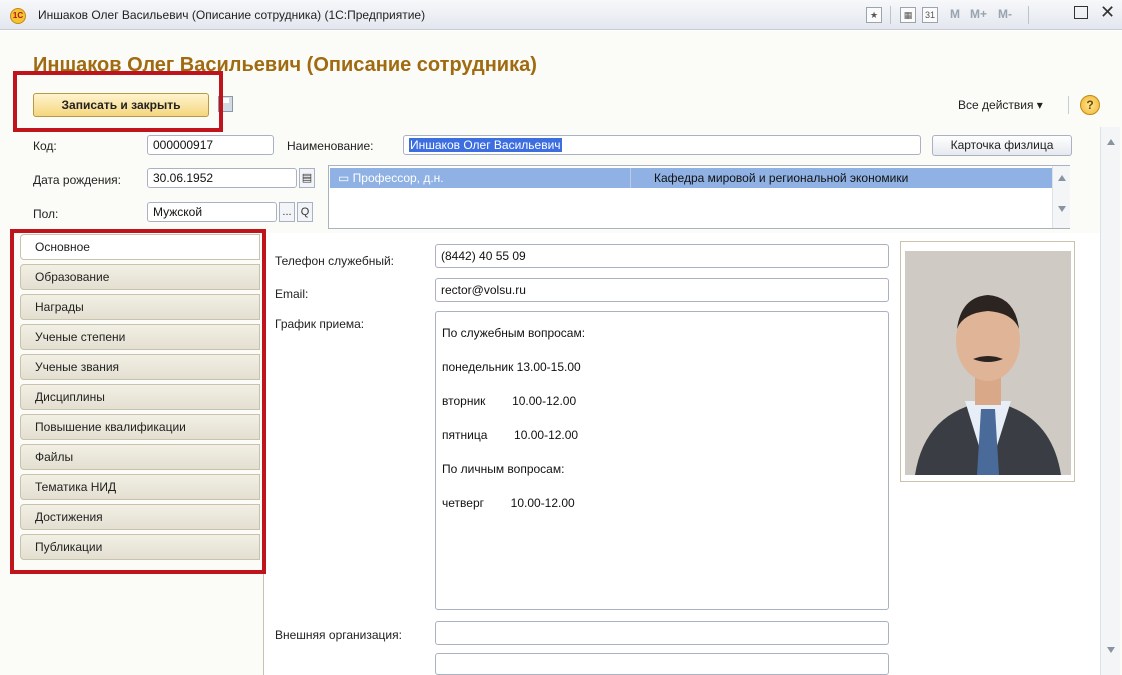  I want to click on close-button: ✕, so click(1107, 12).